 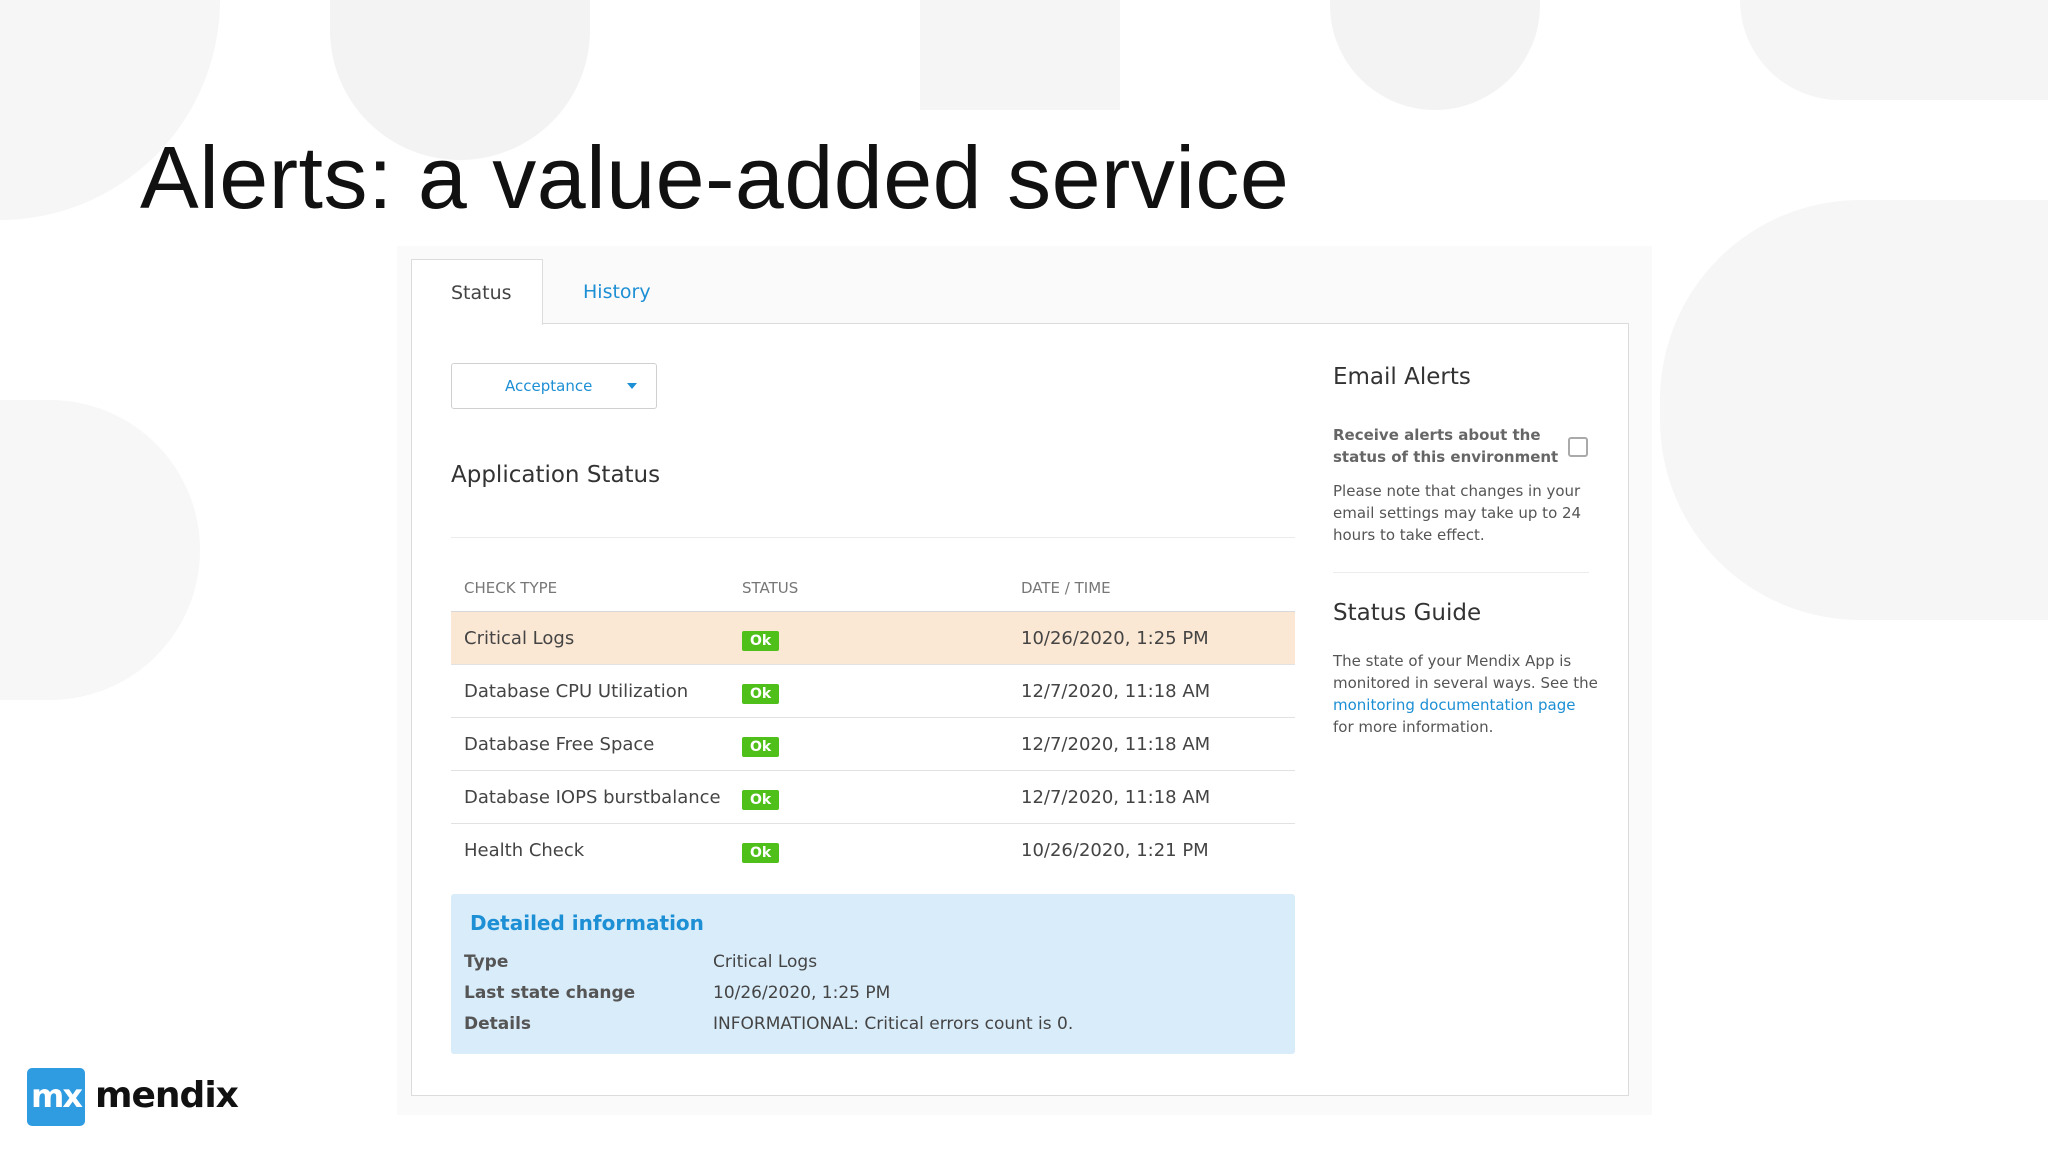 I want to click on environment-dropdown: Acceptance, so click(x=554, y=386).